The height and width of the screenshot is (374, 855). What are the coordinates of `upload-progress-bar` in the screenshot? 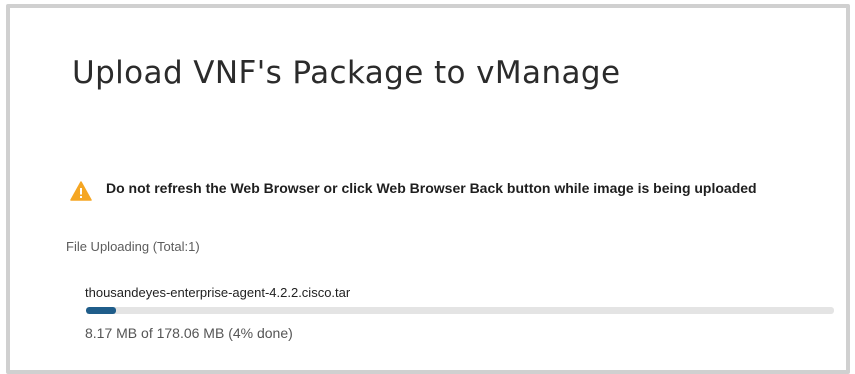 It's located at (460, 310).